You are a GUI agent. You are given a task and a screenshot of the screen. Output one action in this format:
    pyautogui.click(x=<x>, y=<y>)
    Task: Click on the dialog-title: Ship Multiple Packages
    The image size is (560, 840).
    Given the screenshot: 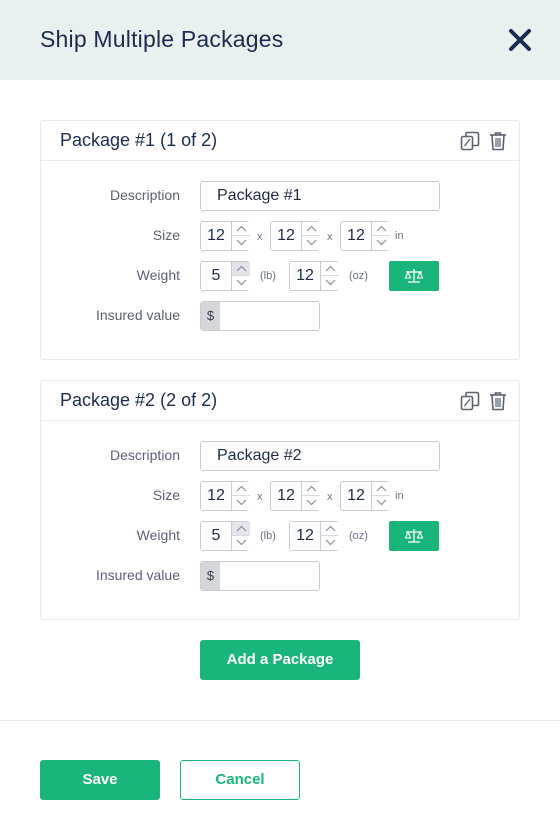 What is the action you would take?
    pyautogui.click(x=162, y=39)
    